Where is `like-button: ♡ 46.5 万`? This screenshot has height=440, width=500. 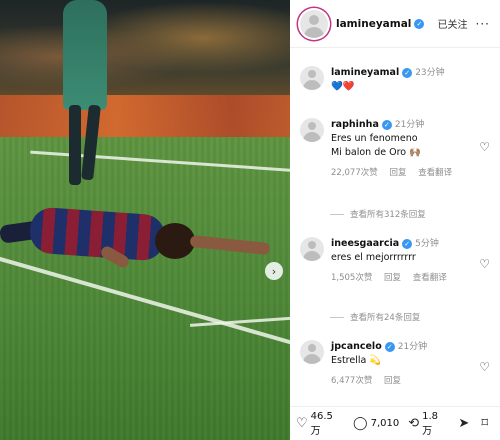 like-button: ♡ 46.5 万 is located at coordinates (320, 424).